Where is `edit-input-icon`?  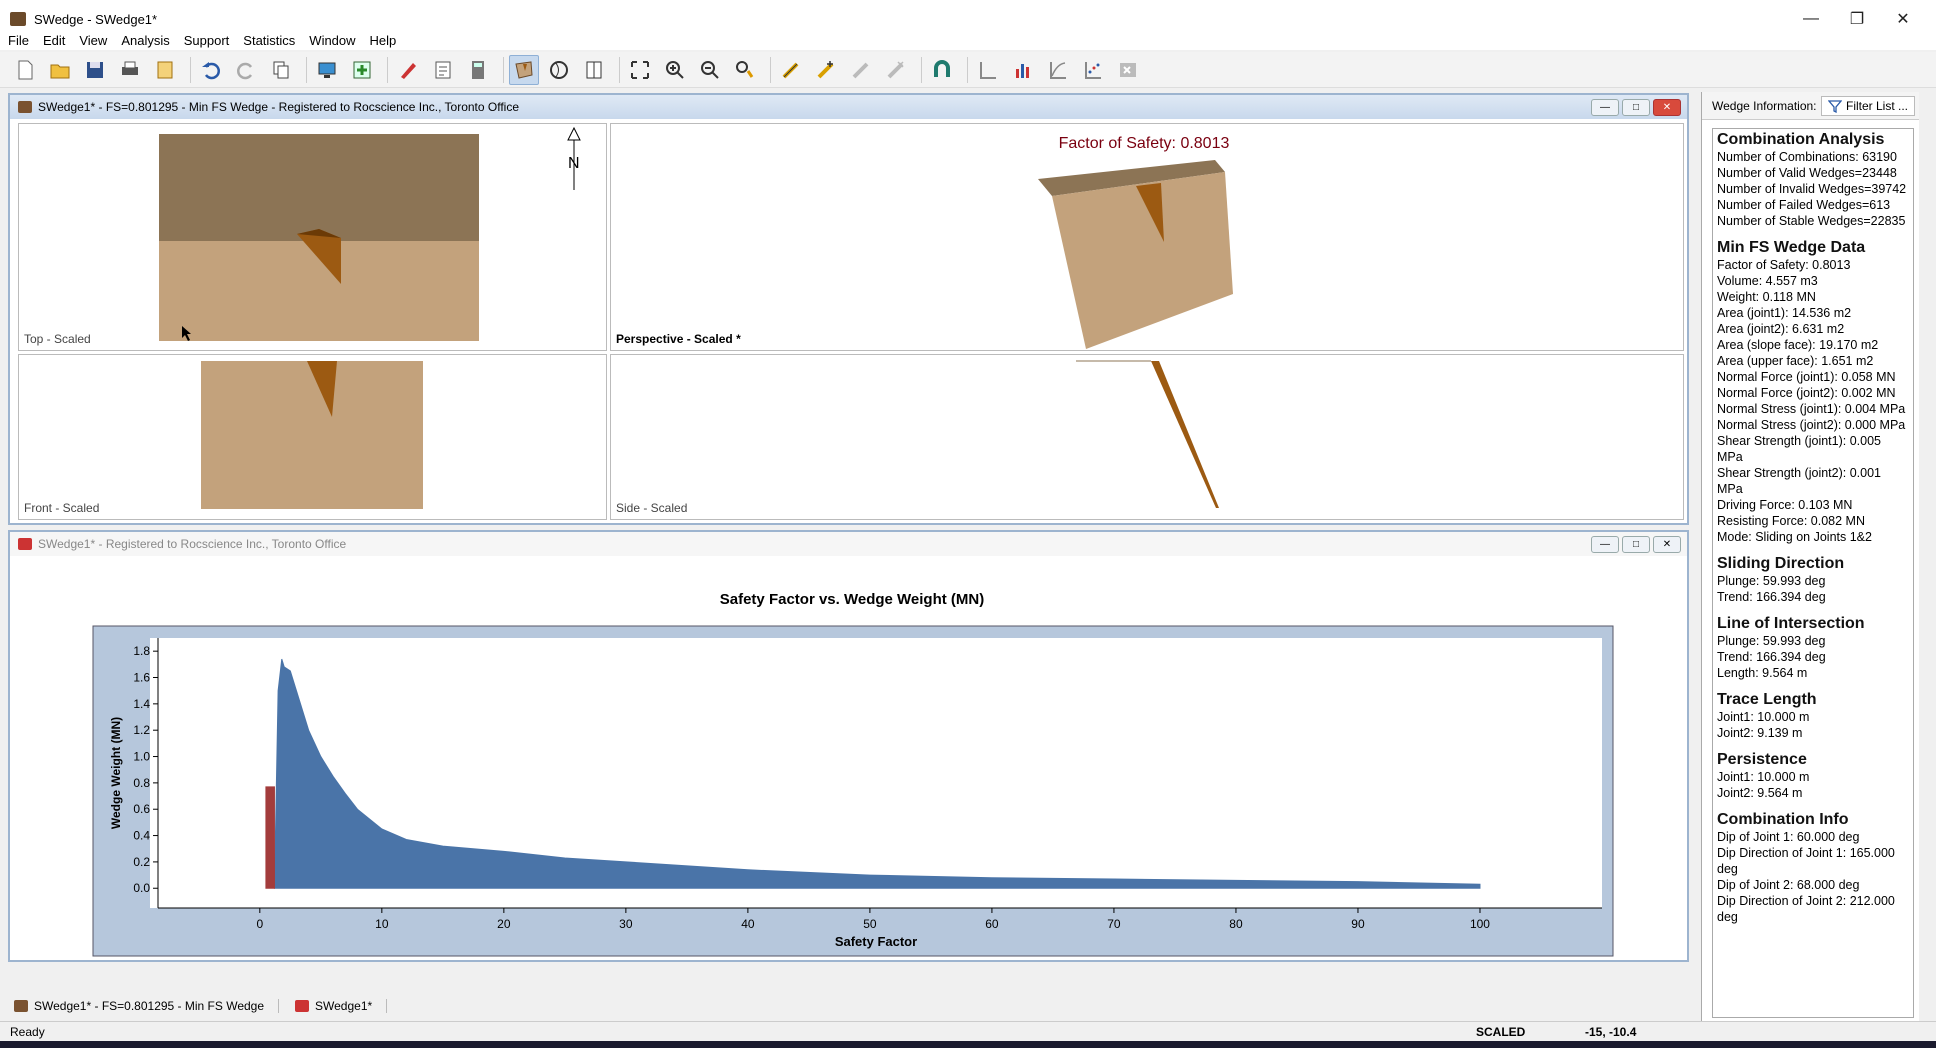 edit-input-icon is located at coordinates (408, 70).